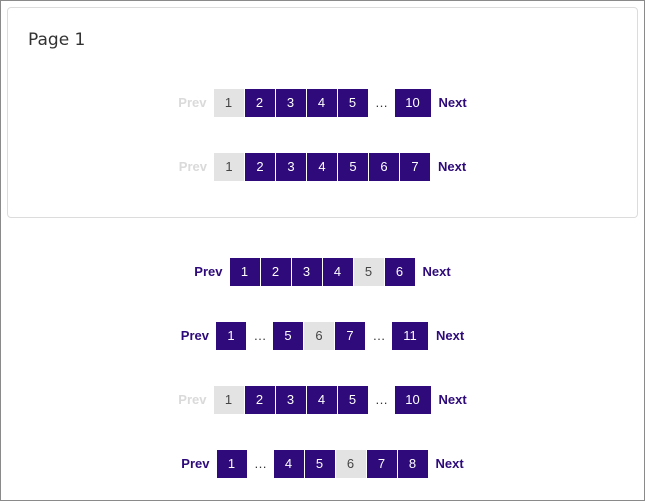 The image size is (645, 501). What do you see at coordinates (57, 40) in the screenshot?
I see `page-title: Page 1` at bounding box center [57, 40].